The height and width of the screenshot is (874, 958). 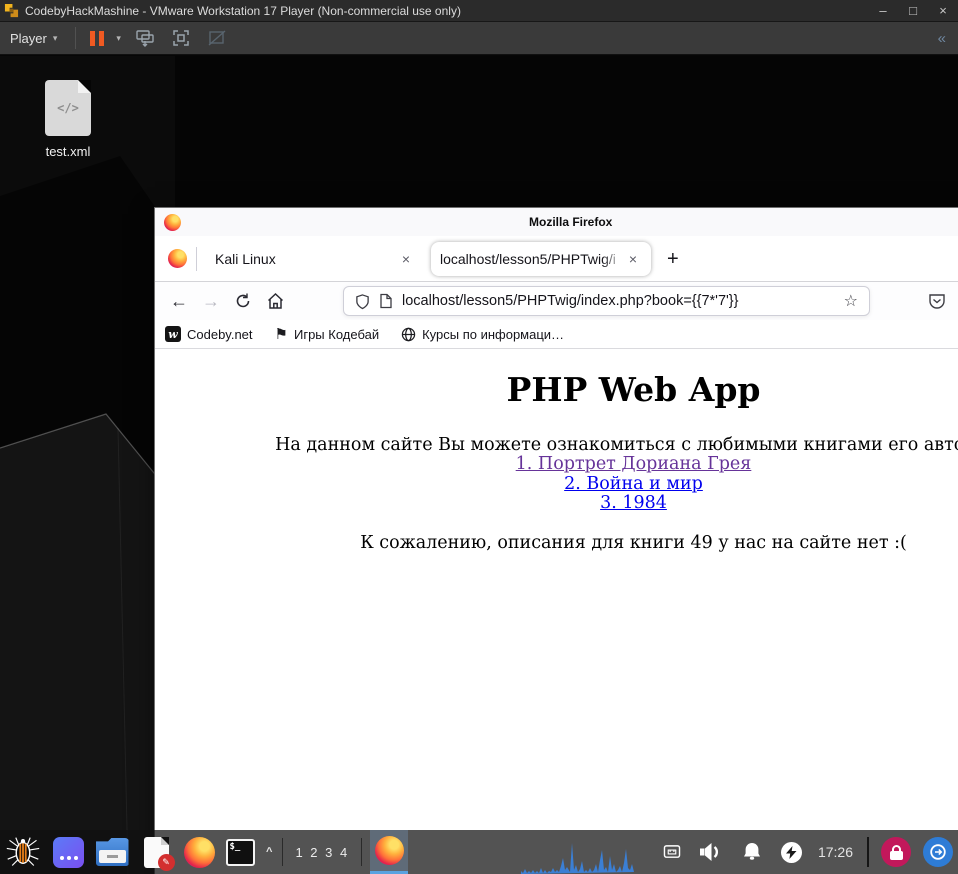 What do you see at coordinates (196, 258) in the screenshot?
I see `tabbar-divider` at bounding box center [196, 258].